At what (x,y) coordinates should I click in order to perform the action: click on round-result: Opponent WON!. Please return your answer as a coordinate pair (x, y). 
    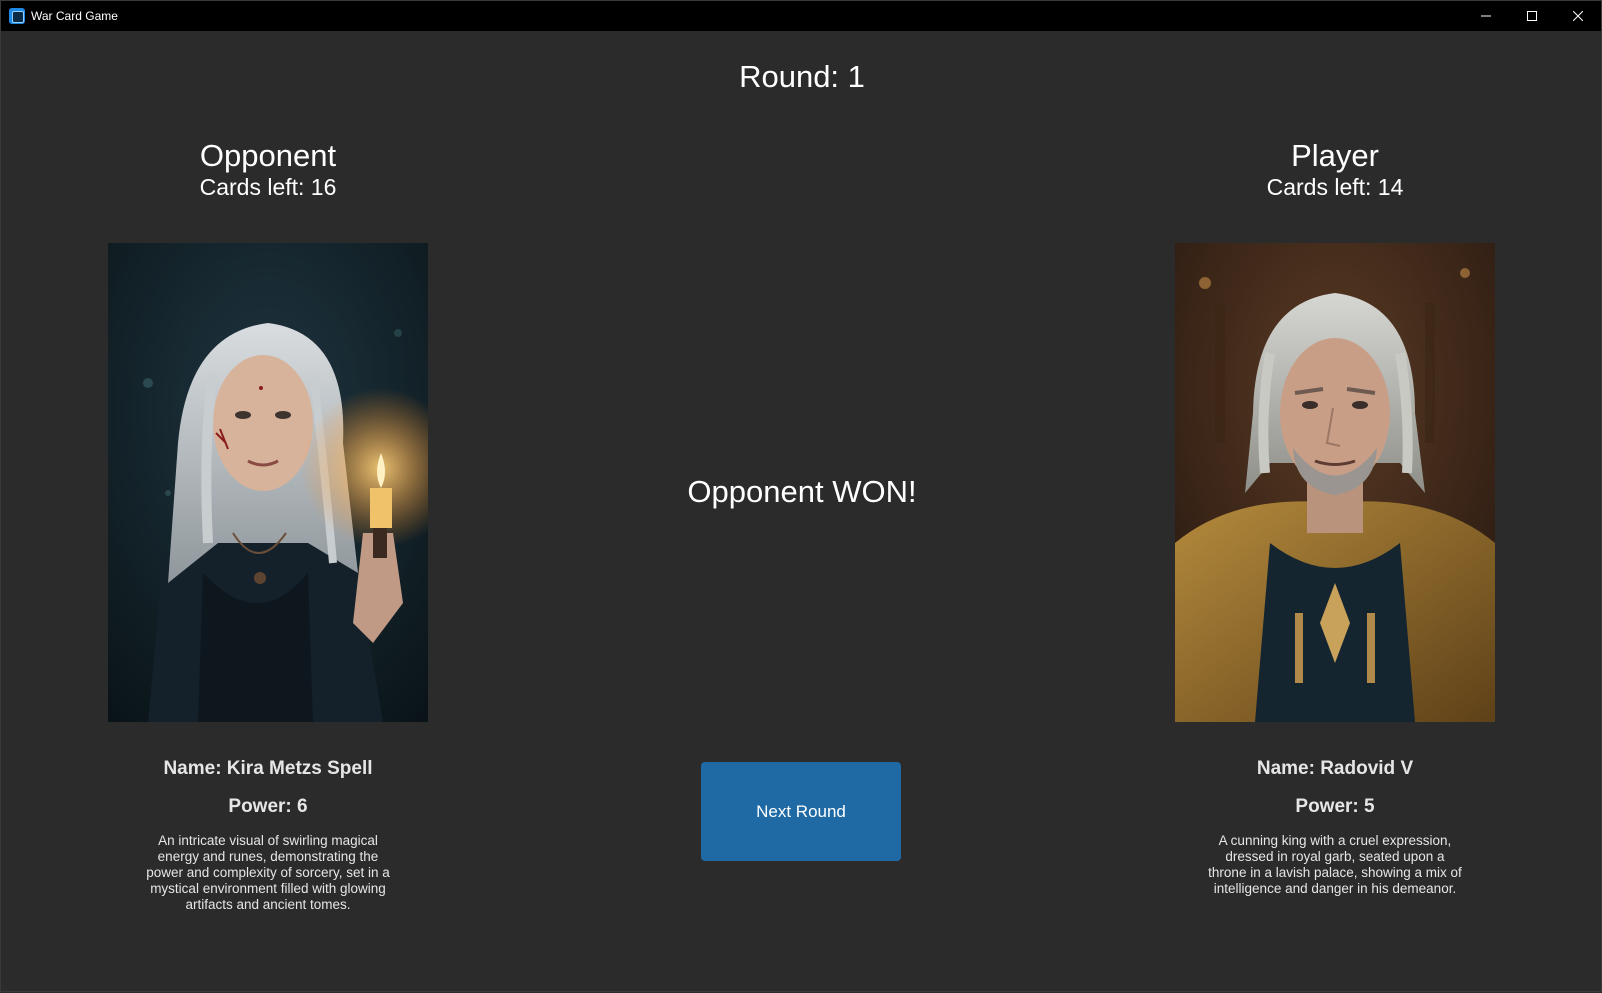
    Looking at the image, I should click on (802, 491).